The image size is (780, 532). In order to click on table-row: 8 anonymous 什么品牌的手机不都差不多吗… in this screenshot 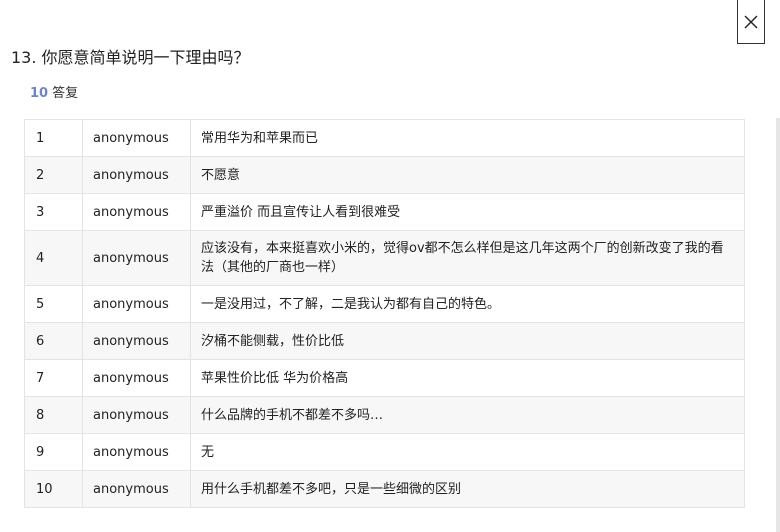, I will do `click(384, 415)`.